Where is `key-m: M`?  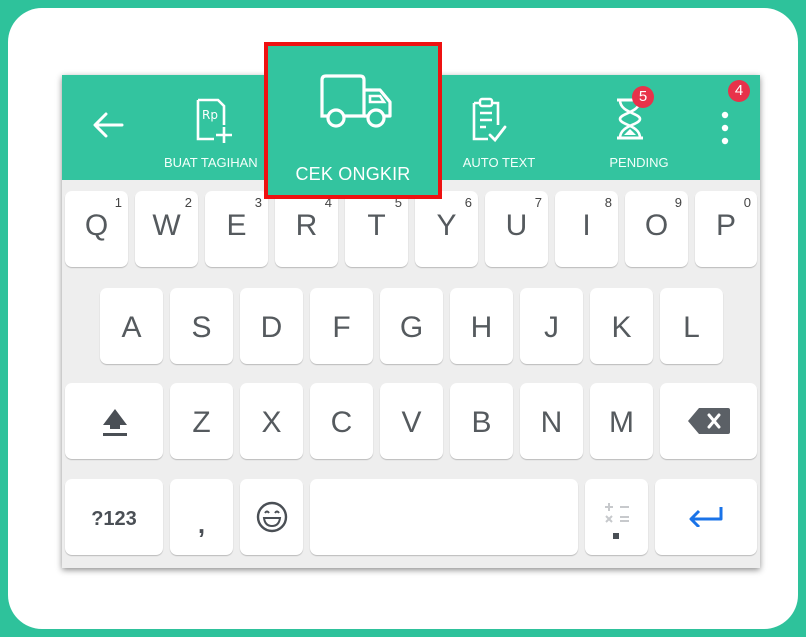
key-m: M is located at coordinates (621, 421).